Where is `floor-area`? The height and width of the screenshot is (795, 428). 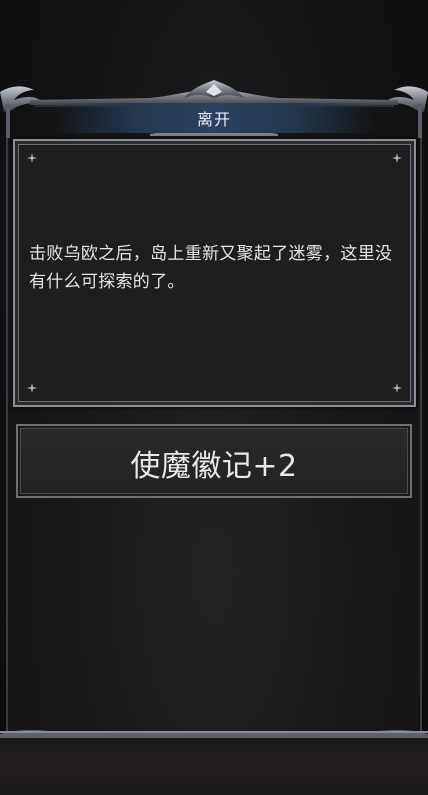
floor-area is located at coordinates (214, 766).